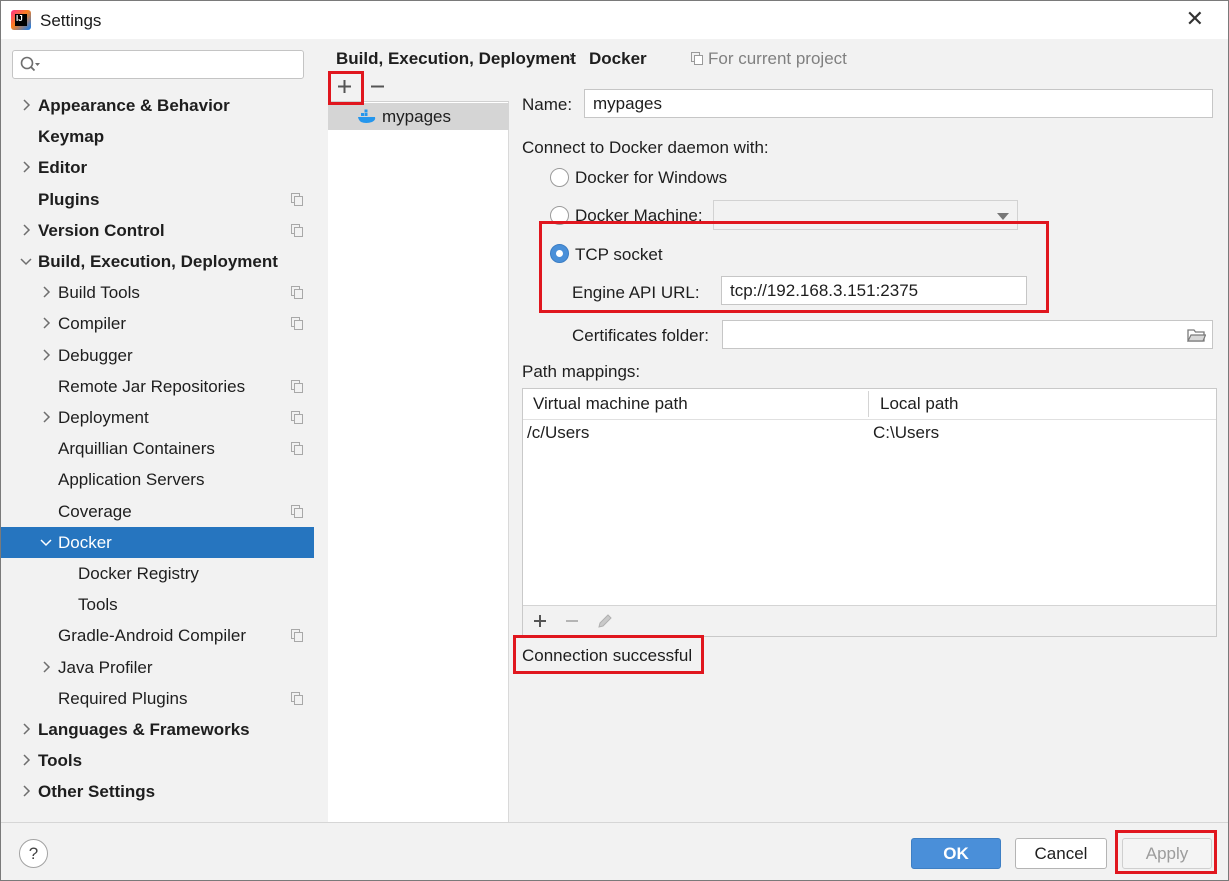 This screenshot has width=1229, height=881. I want to click on name-field: mypages, so click(898, 103).